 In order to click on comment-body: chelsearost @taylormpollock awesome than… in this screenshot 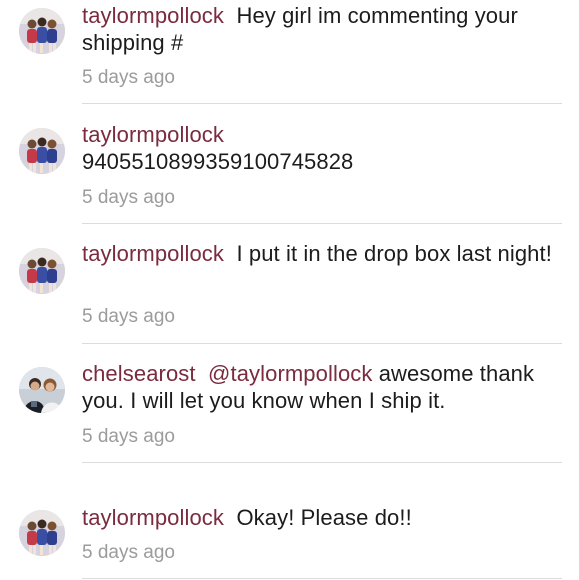, I will do `click(317, 387)`.